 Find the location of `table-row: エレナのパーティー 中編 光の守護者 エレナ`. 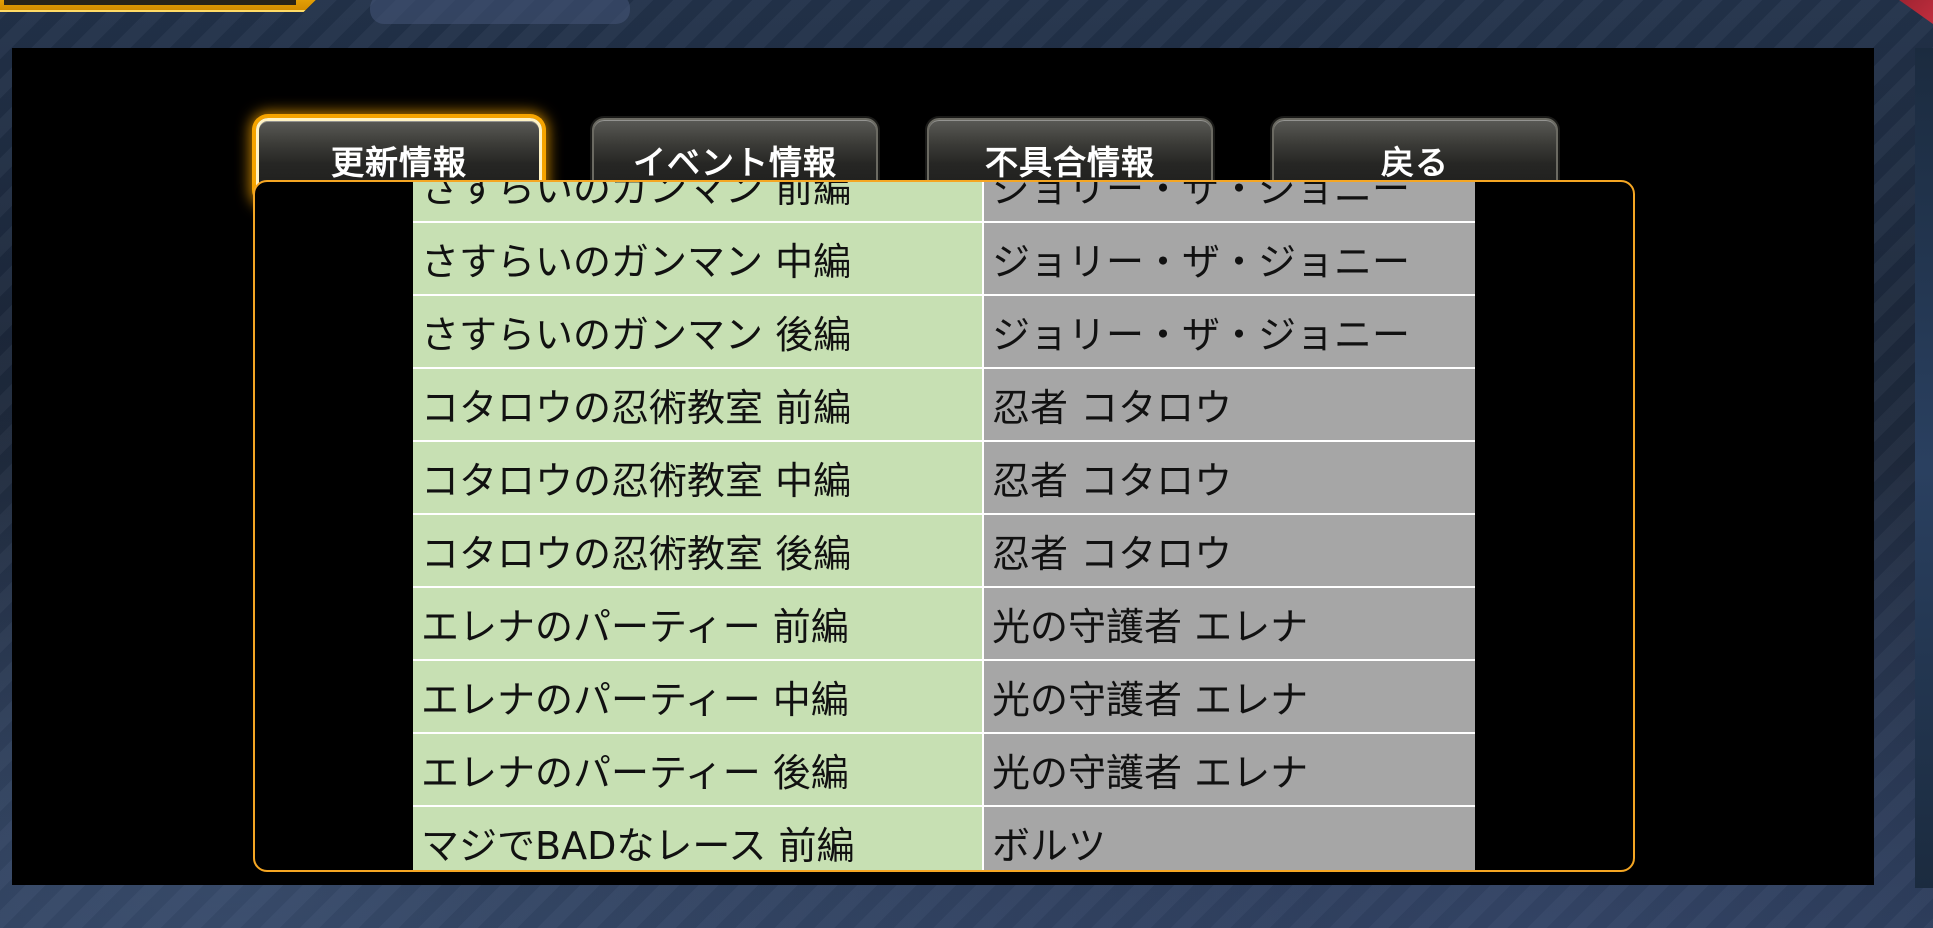

table-row: エレナのパーティー 中編 光の守護者 エレナ is located at coordinates (944, 697).